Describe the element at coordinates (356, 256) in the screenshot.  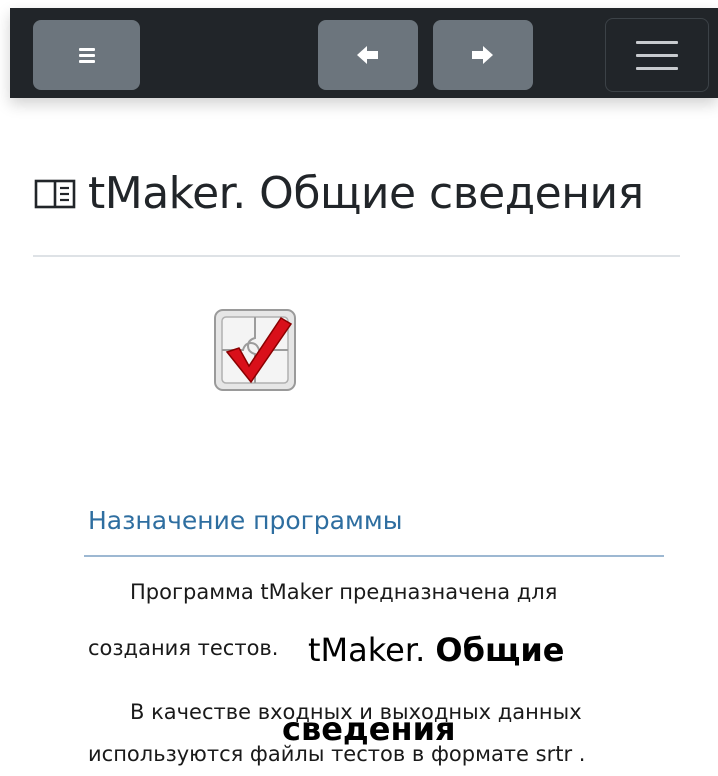
I see `title-divider` at that location.